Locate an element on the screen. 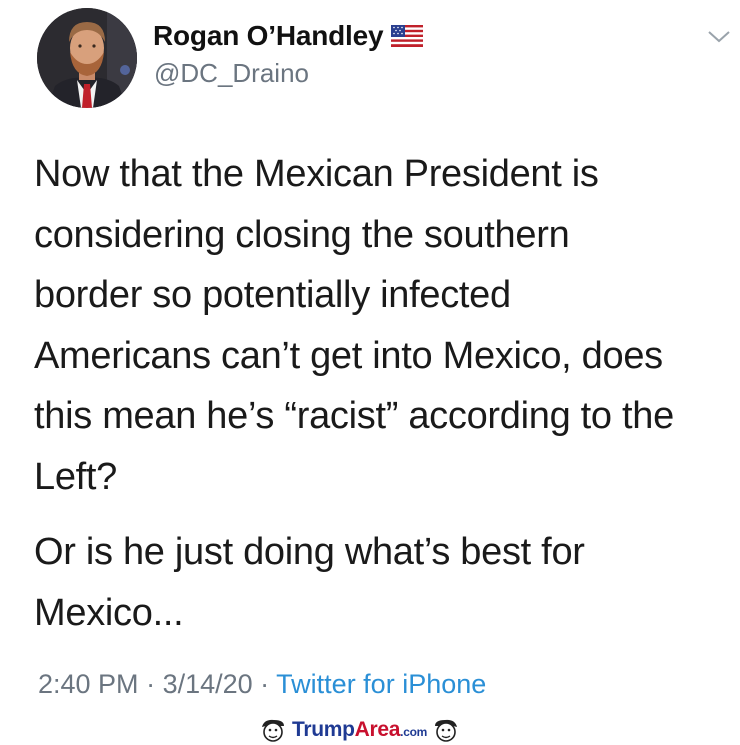  us-flag-icon is located at coordinates (407, 35).